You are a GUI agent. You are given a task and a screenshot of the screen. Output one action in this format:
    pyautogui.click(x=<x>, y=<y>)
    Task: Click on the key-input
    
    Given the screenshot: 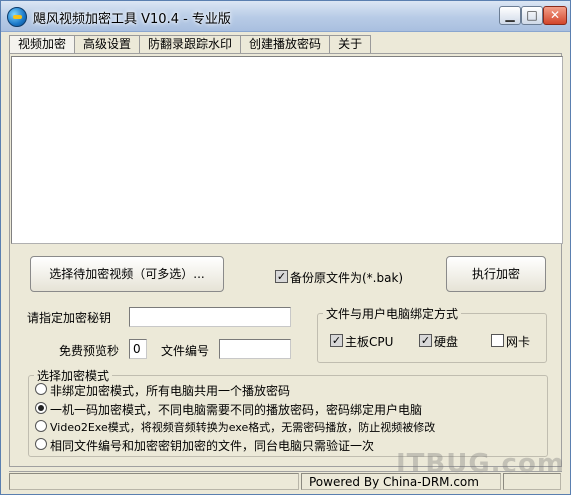 What is the action you would take?
    pyautogui.click(x=210, y=317)
    